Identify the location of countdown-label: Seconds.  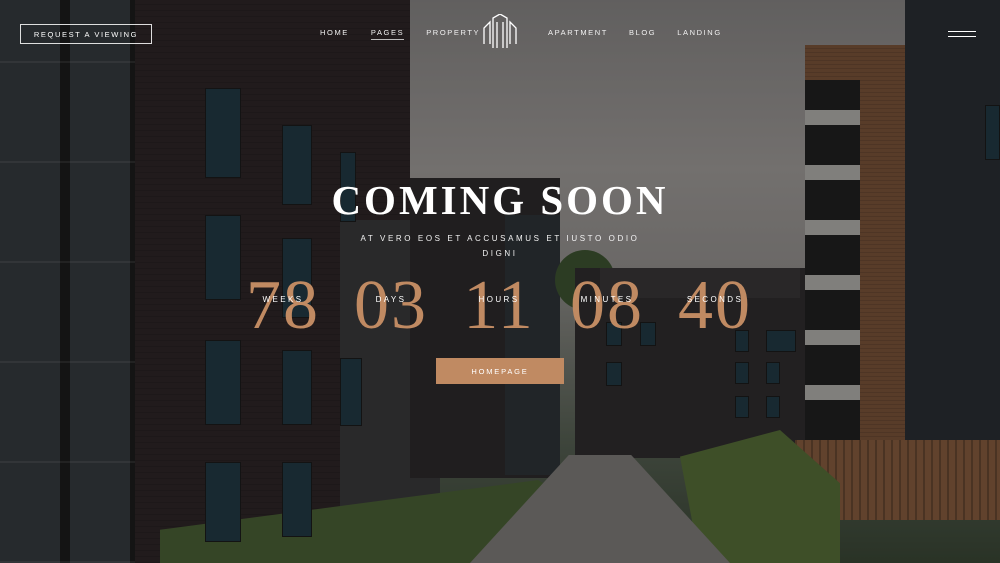
(715, 299).